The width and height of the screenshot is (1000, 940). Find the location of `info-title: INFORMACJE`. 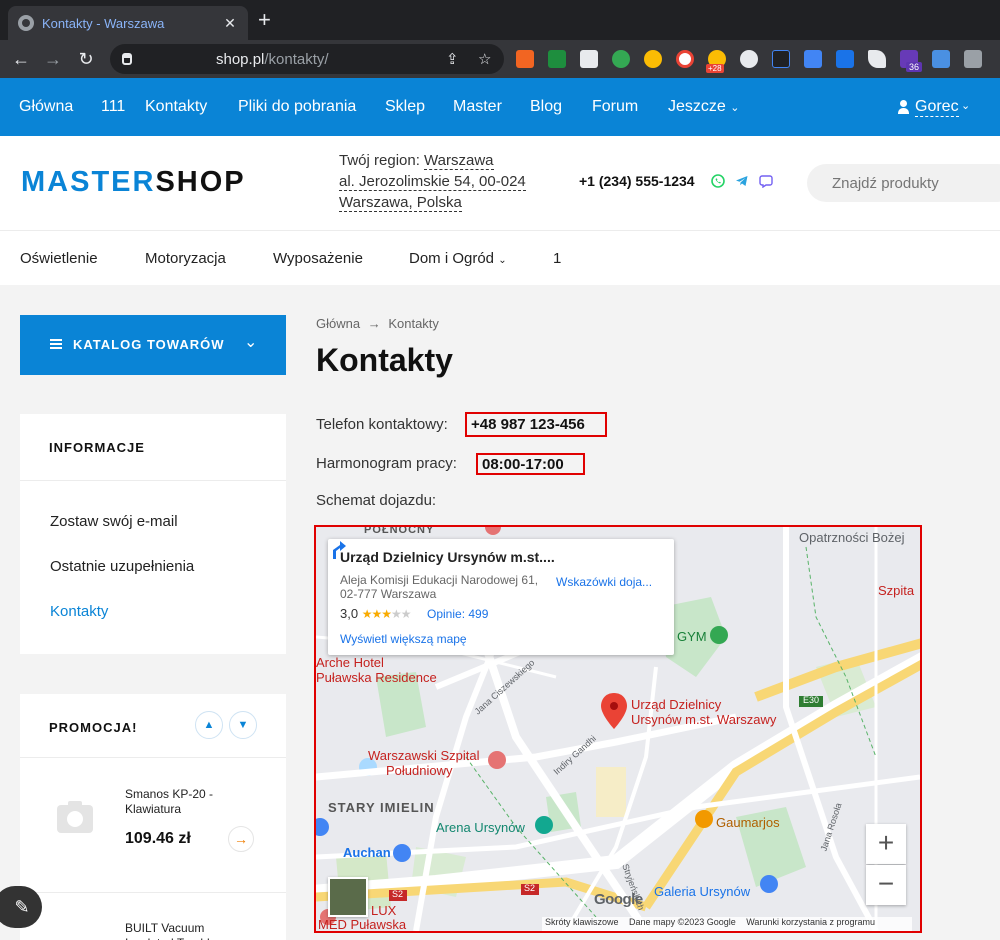

info-title: INFORMACJE is located at coordinates (97, 447).